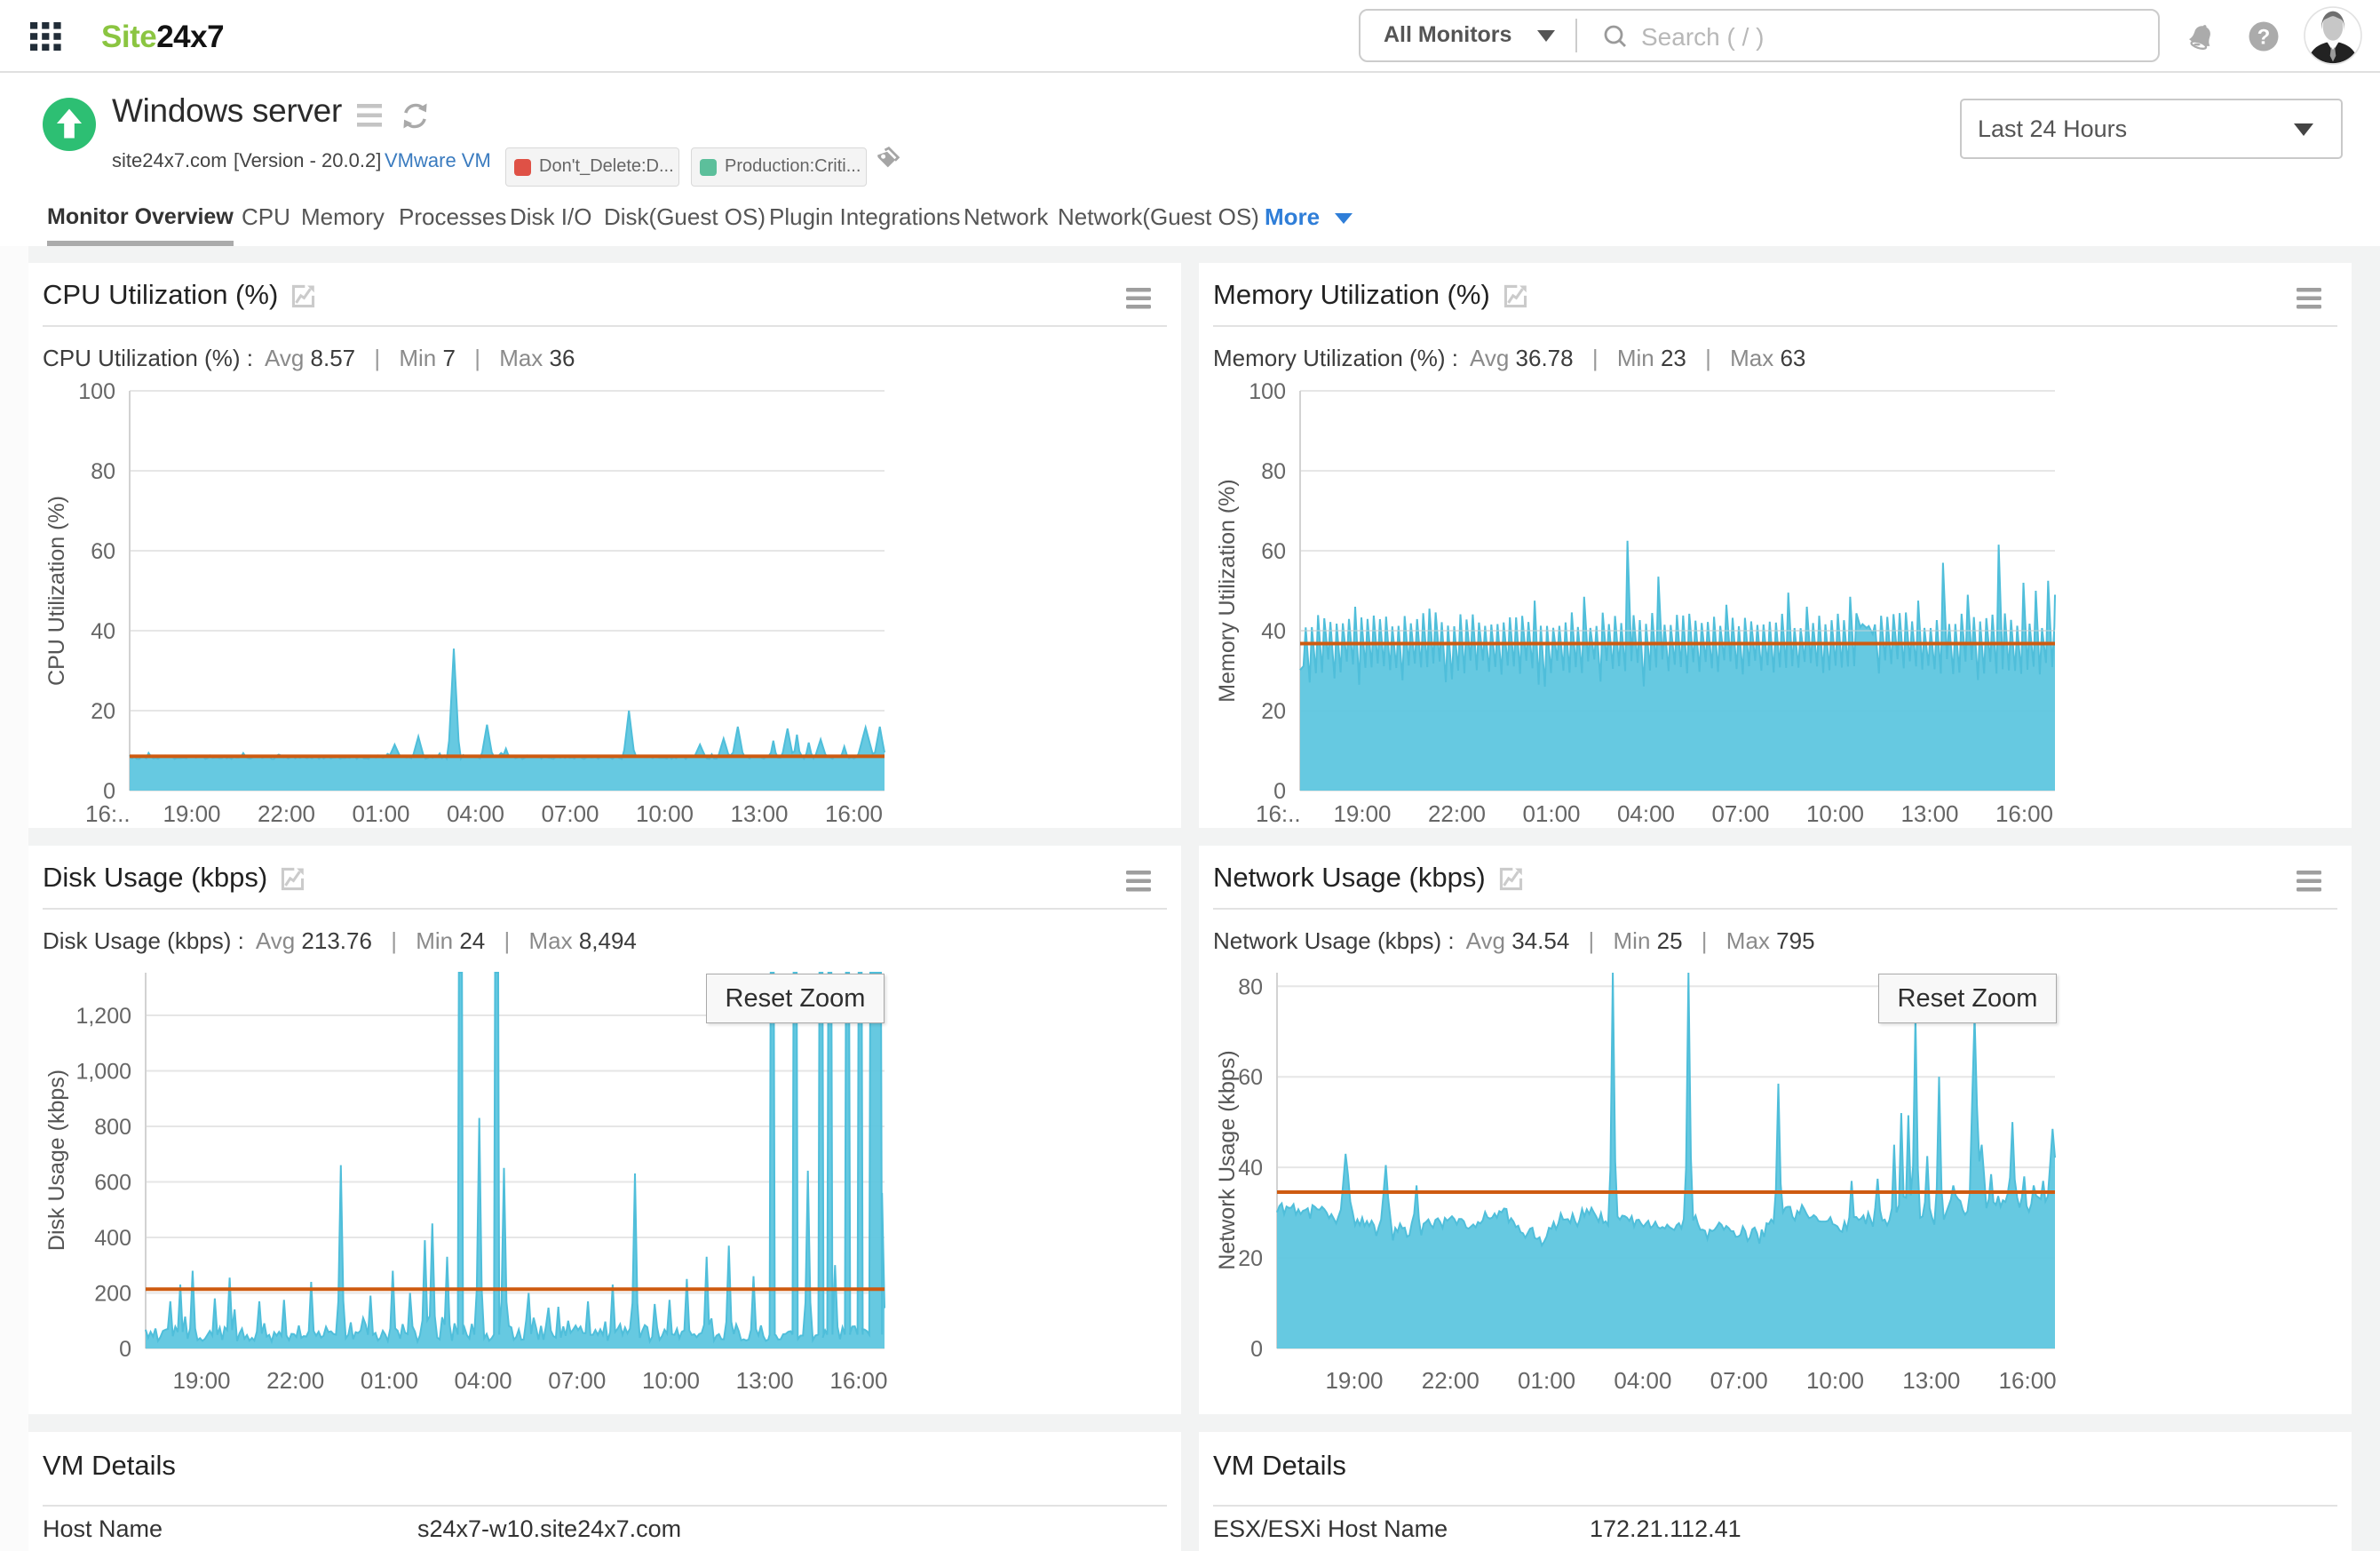 The height and width of the screenshot is (1551, 2380). What do you see at coordinates (103, 1072) in the screenshot?
I see `svg-text: 1,000` at bounding box center [103, 1072].